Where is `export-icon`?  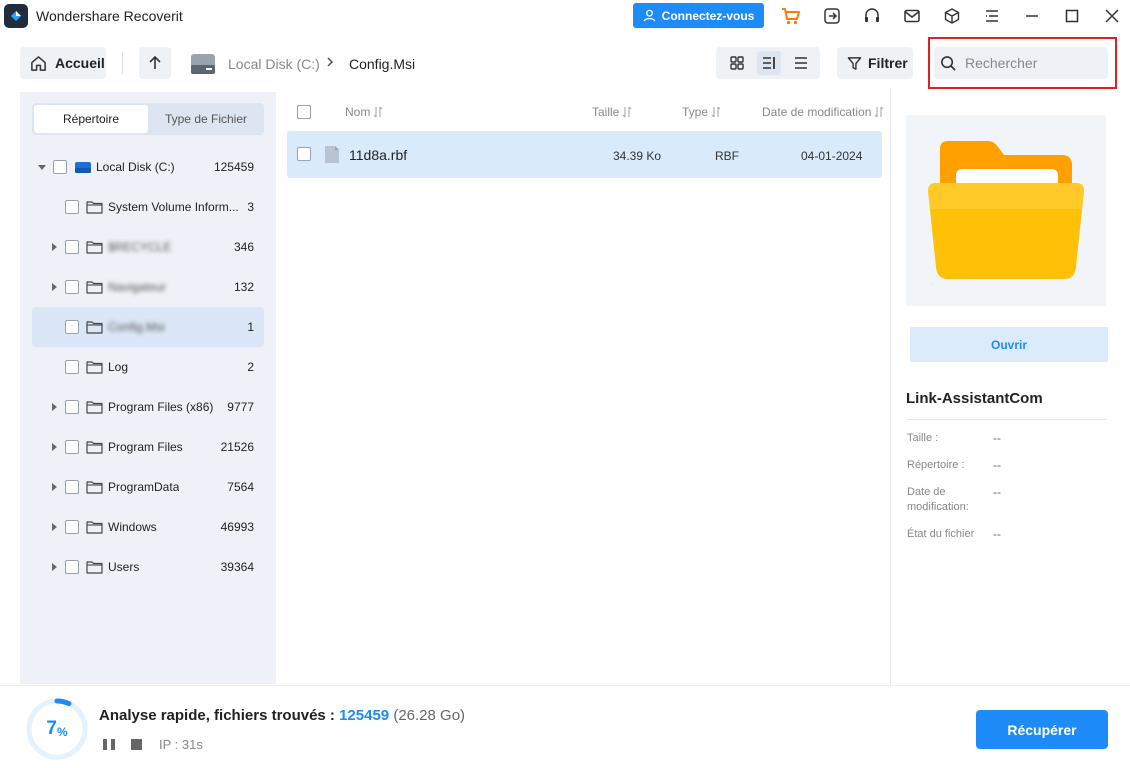
export-icon is located at coordinates (832, 16).